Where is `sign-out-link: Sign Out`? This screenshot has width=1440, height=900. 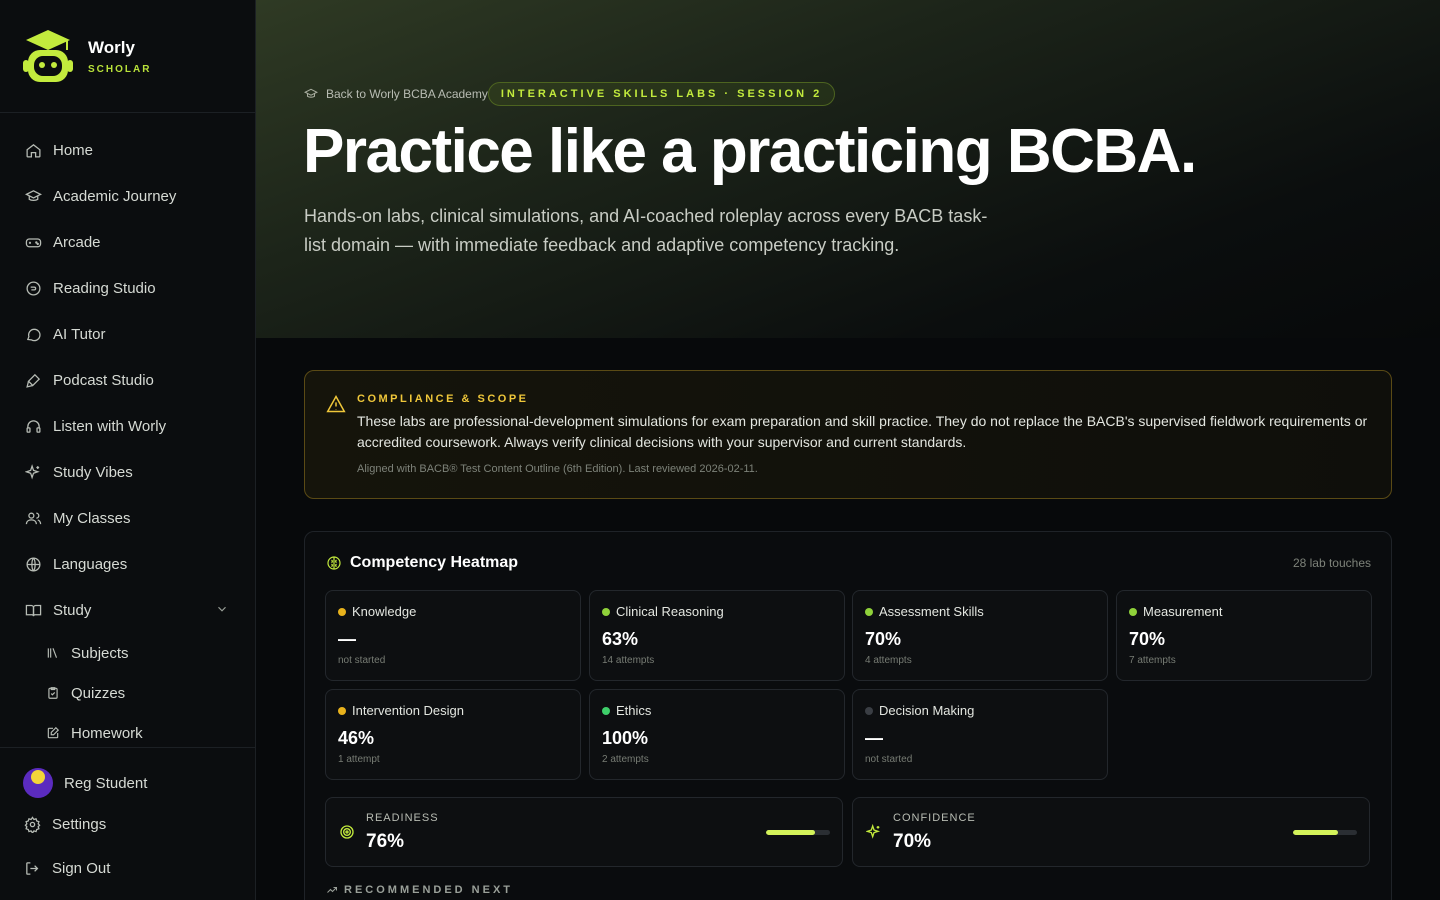
sign-out-link: Sign Out is located at coordinates (127, 868).